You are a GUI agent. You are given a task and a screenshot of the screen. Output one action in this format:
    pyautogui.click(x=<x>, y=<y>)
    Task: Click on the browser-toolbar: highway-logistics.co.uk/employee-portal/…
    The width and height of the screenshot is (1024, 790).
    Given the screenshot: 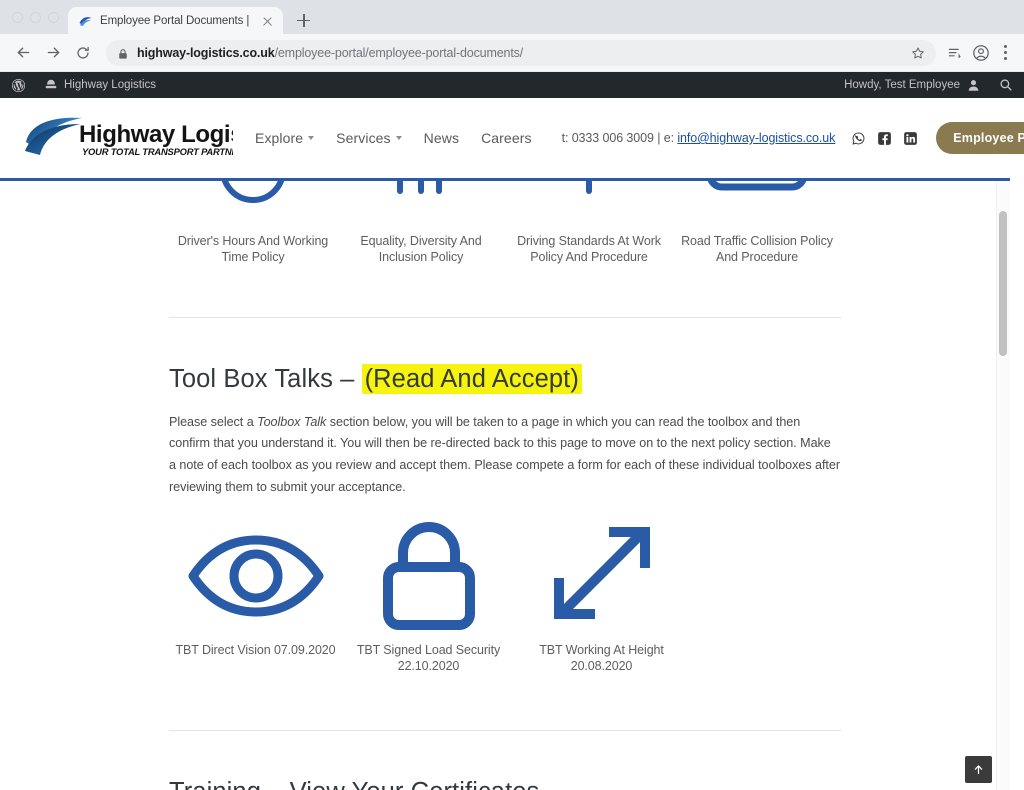 What is the action you would take?
    pyautogui.click(x=512, y=53)
    